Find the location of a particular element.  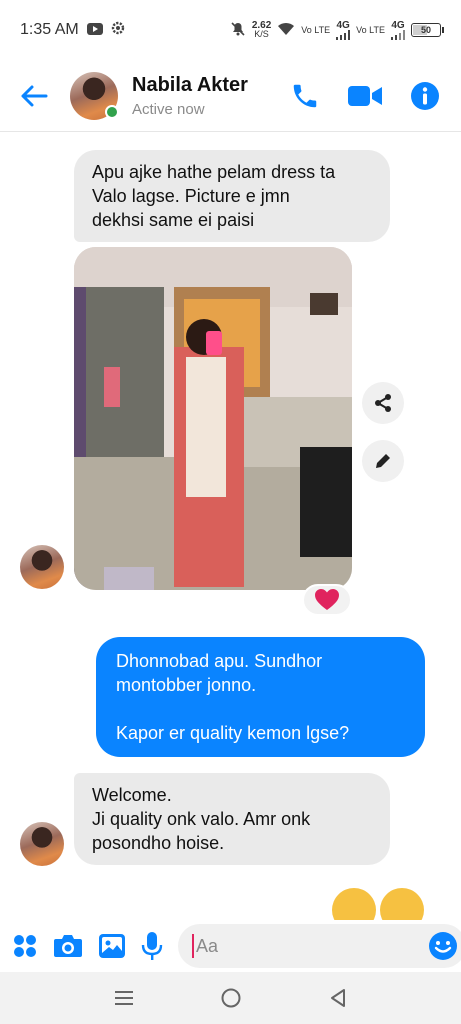

back-button is located at coordinates (34, 96).